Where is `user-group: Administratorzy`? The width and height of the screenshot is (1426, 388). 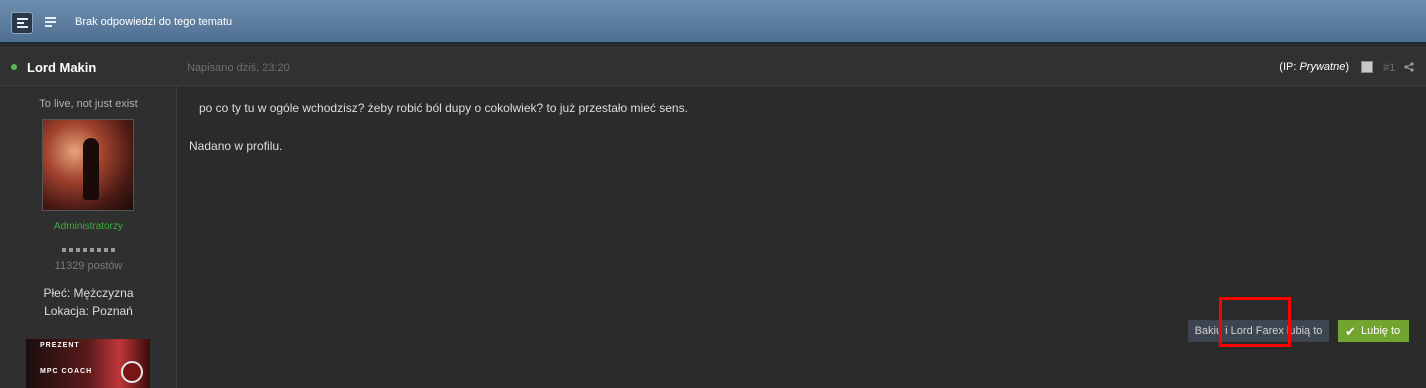 user-group: Administratorzy is located at coordinates (88, 226).